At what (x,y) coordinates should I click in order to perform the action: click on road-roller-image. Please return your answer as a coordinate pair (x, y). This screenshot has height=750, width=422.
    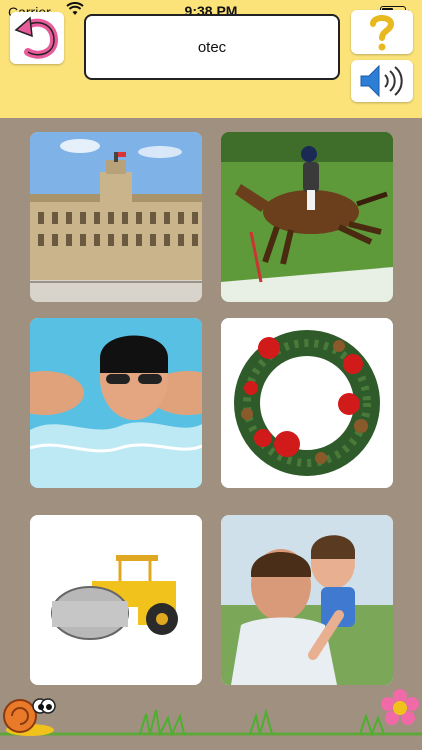
    Looking at the image, I should click on (116, 600).